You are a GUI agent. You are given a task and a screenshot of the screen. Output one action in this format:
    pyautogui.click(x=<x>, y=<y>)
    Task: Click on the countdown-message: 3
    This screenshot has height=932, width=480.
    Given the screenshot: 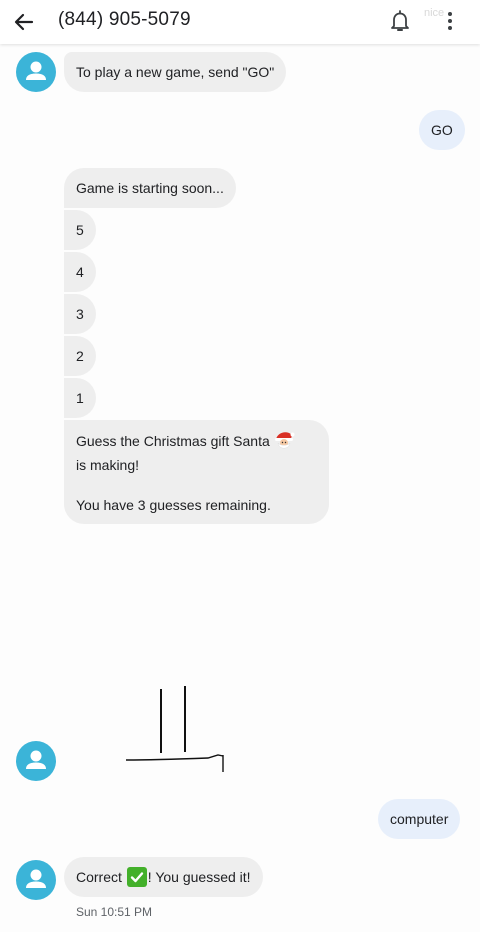 What is the action you would take?
    pyautogui.click(x=80, y=314)
    